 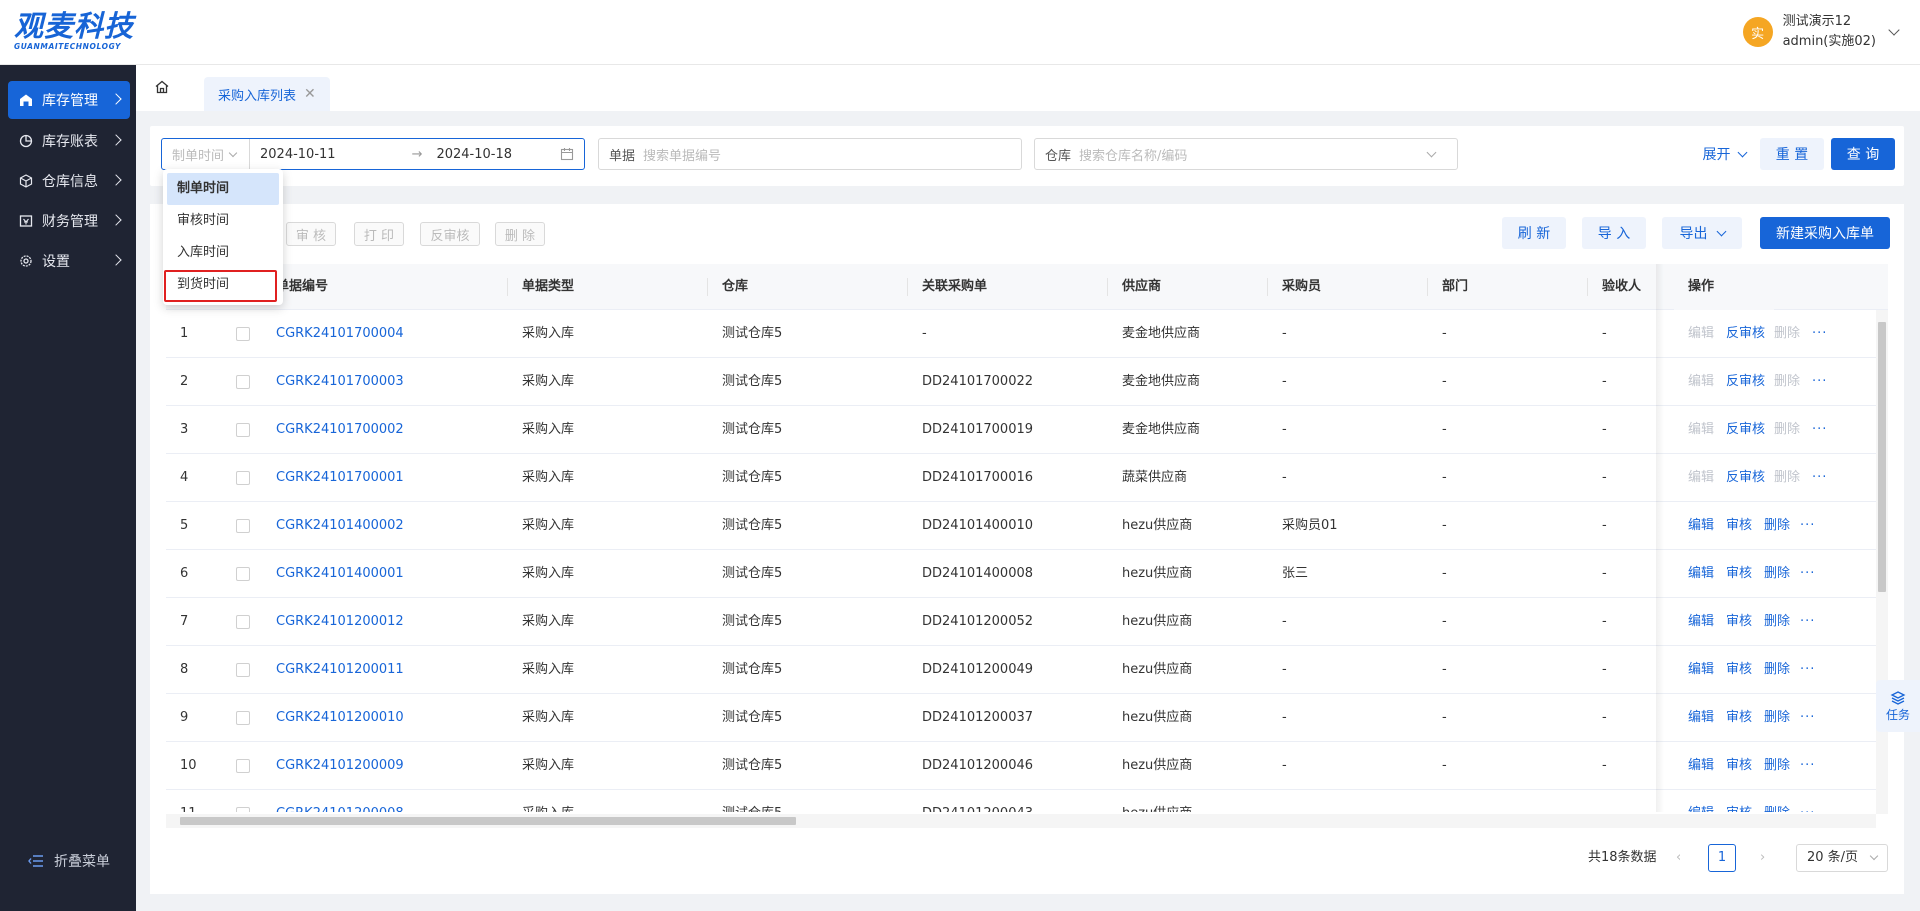 I want to click on prev-page-button: ‹, so click(x=1678, y=858).